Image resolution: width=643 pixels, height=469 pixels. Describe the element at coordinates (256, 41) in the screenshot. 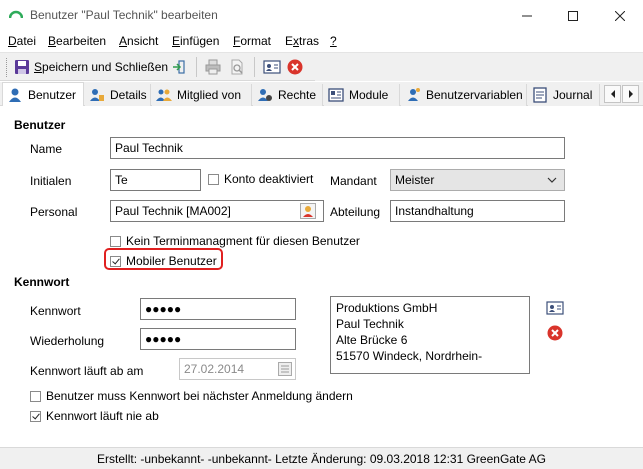

I see `menu-label: ormat` at that location.